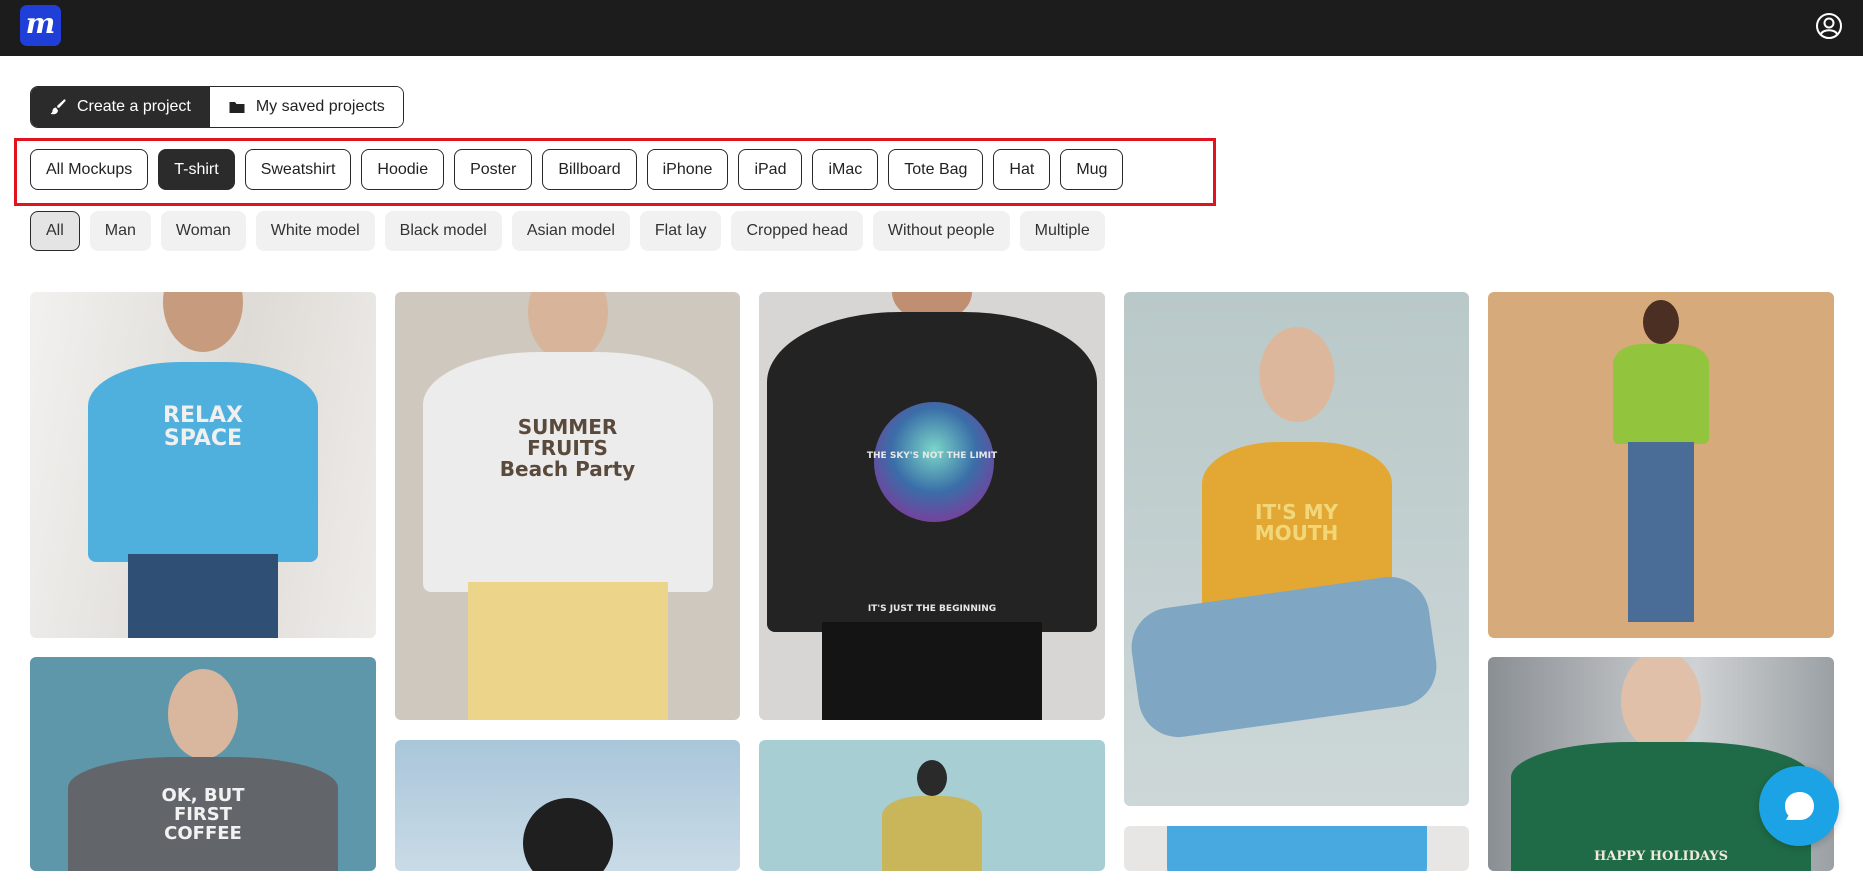  I want to click on mockup-card: OK, BUT FIRST COFFEE, so click(203, 764).